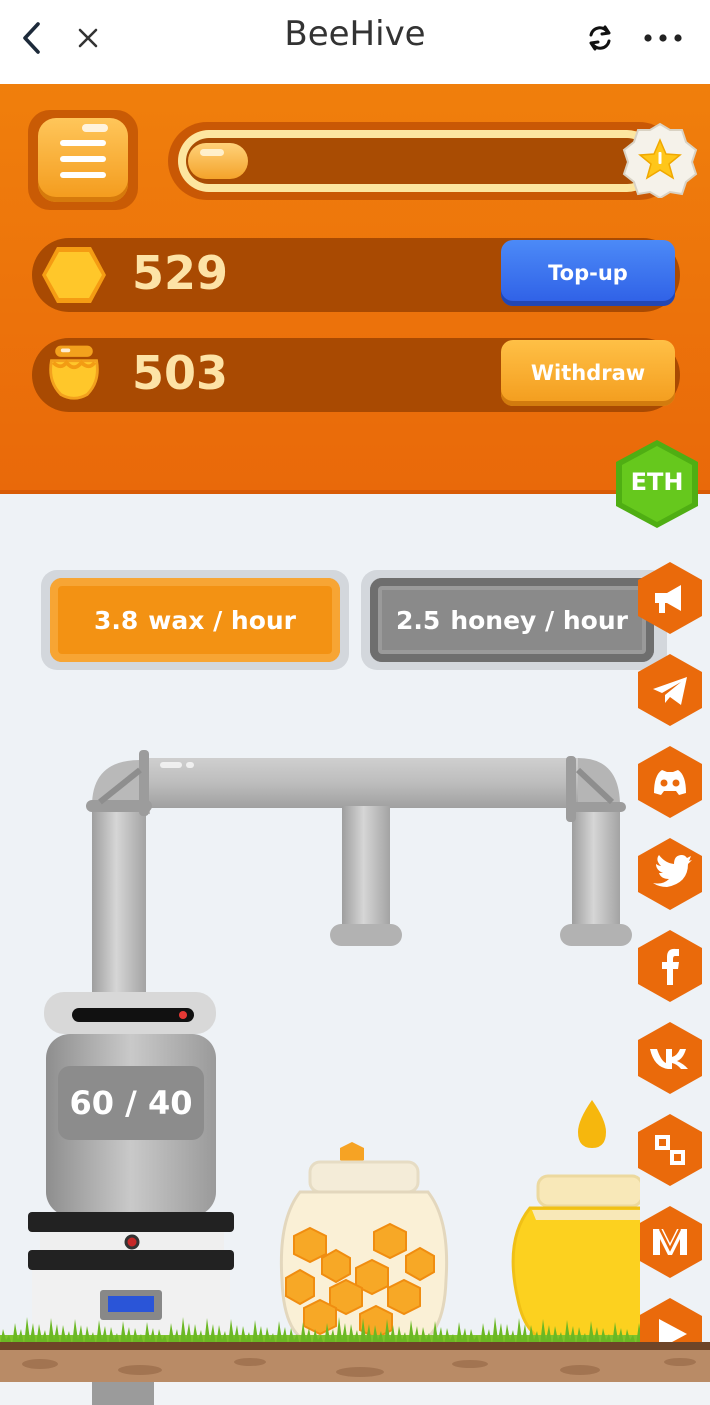 The height and width of the screenshot is (1405, 710). I want to click on twitter-icon, so click(670, 874).